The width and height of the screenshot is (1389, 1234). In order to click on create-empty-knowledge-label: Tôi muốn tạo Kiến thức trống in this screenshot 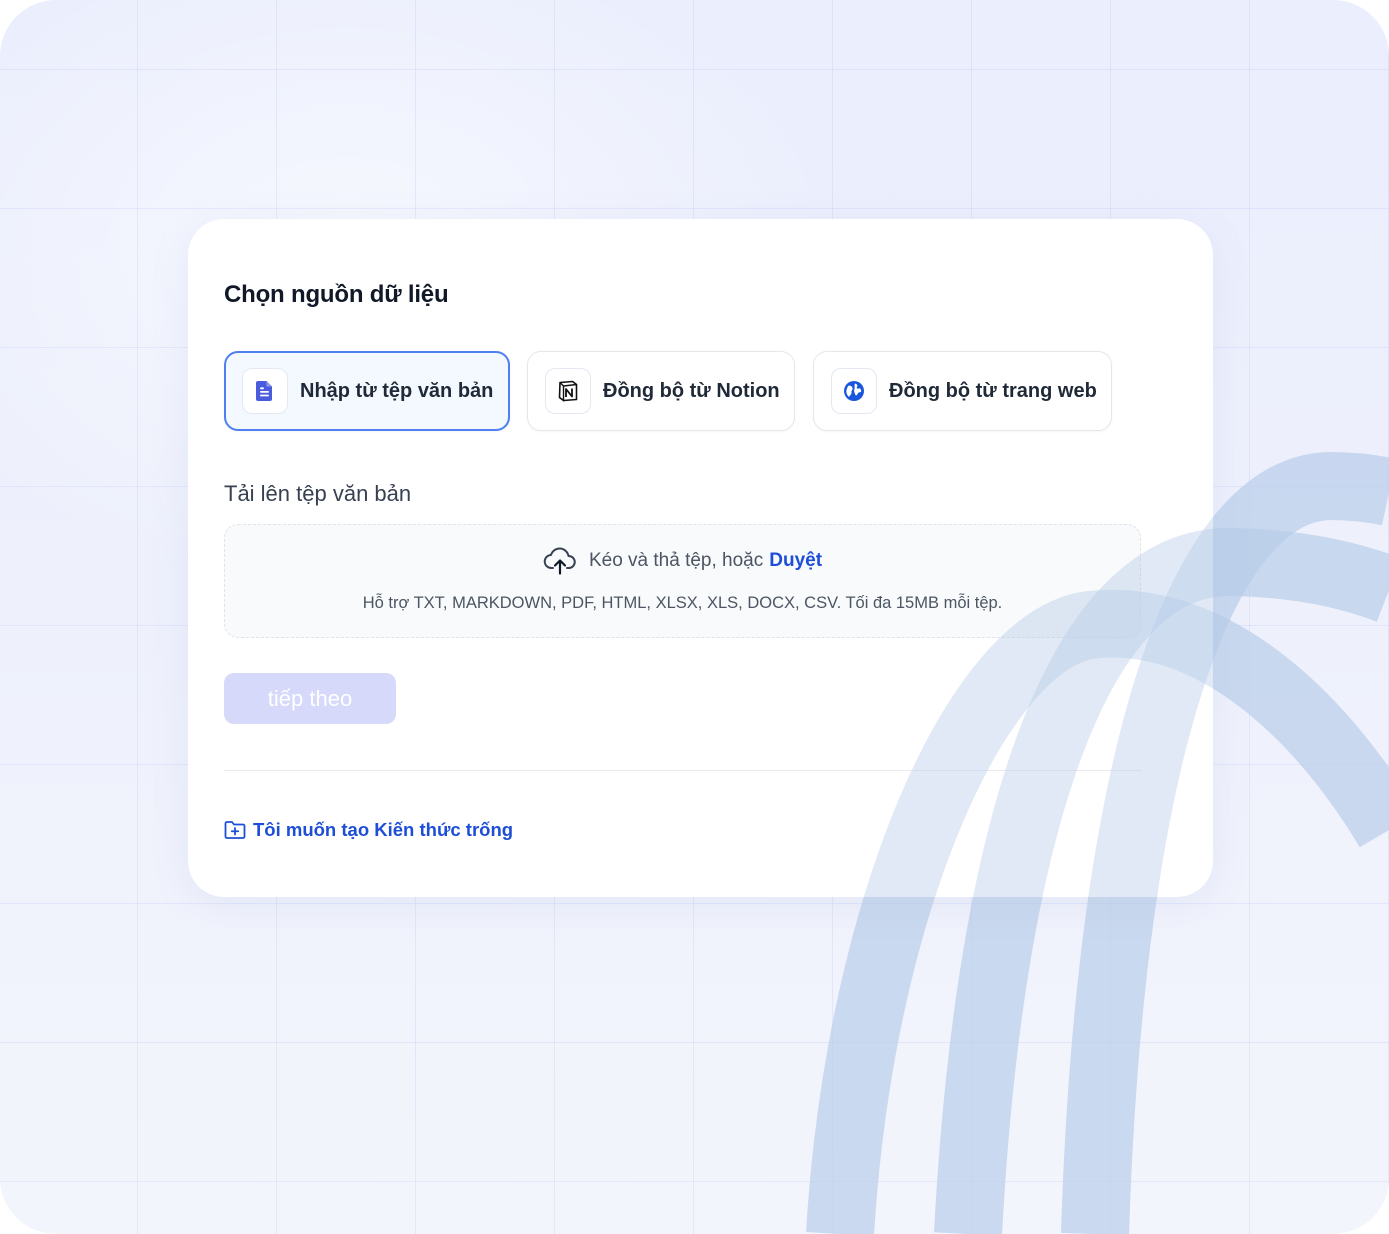, I will do `click(383, 829)`.